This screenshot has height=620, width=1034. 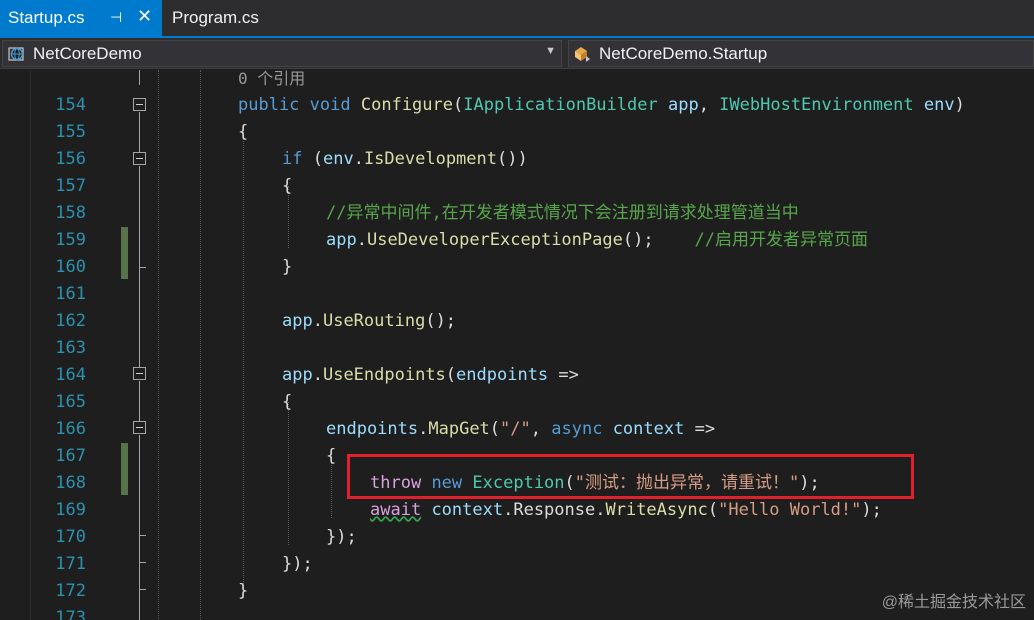 I want to click on keyword: void, so click(x=330, y=105).